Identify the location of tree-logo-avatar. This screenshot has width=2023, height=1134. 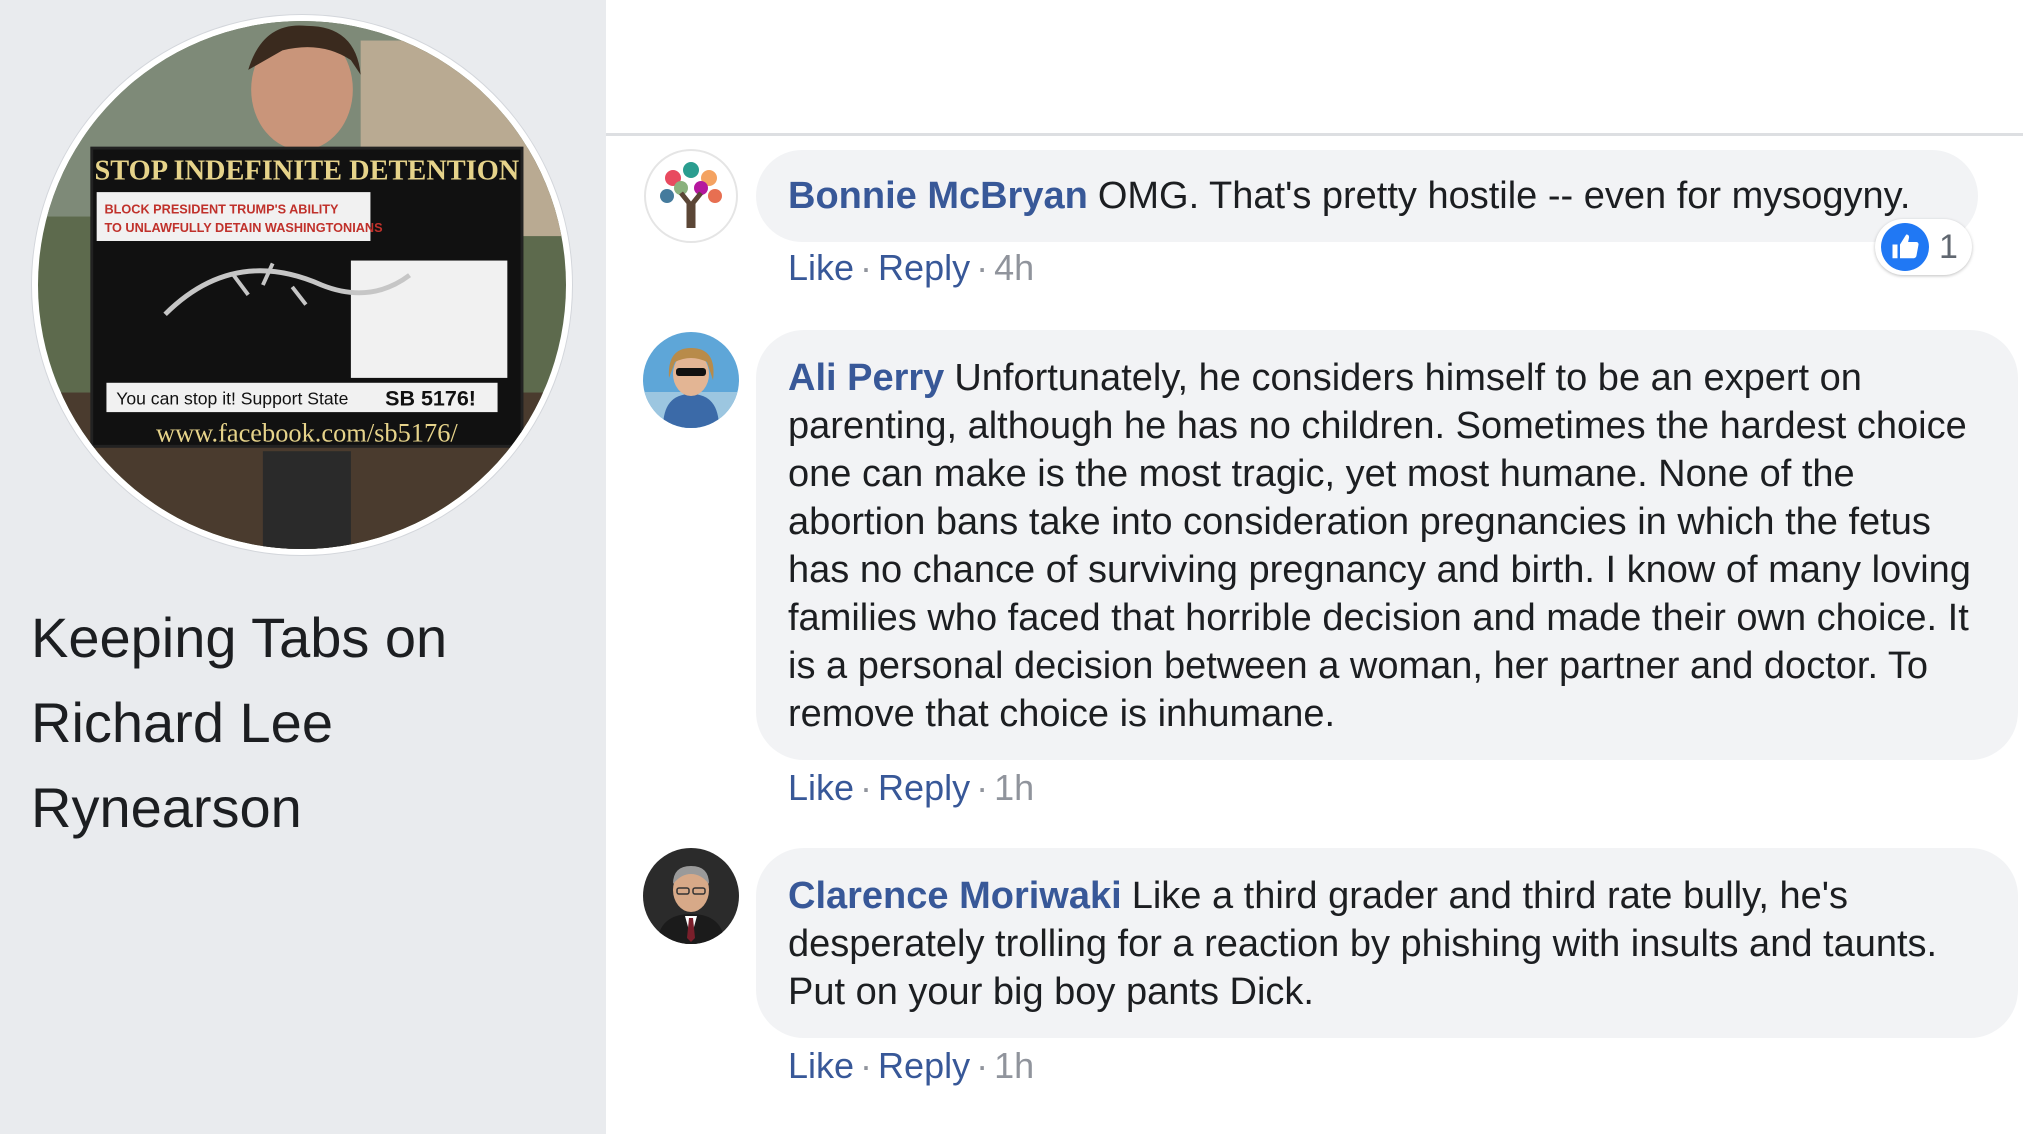
(691, 196).